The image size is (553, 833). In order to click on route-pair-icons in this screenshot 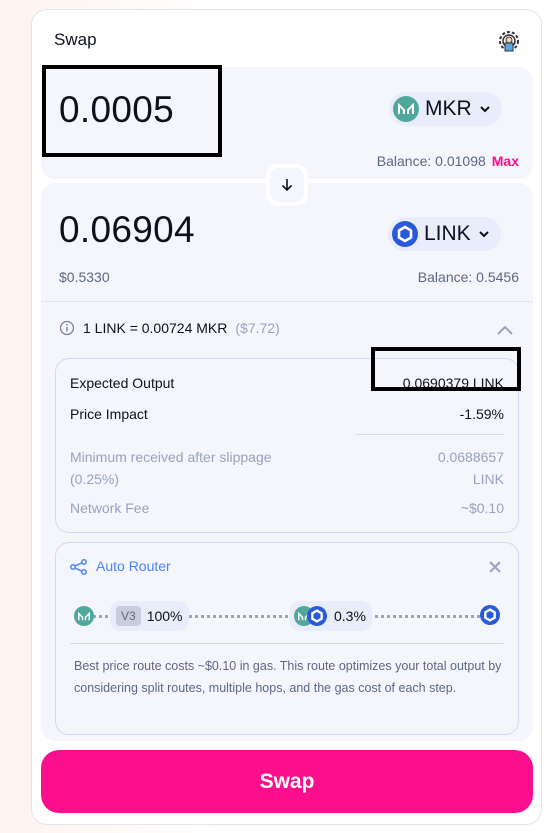, I will do `click(311, 616)`.